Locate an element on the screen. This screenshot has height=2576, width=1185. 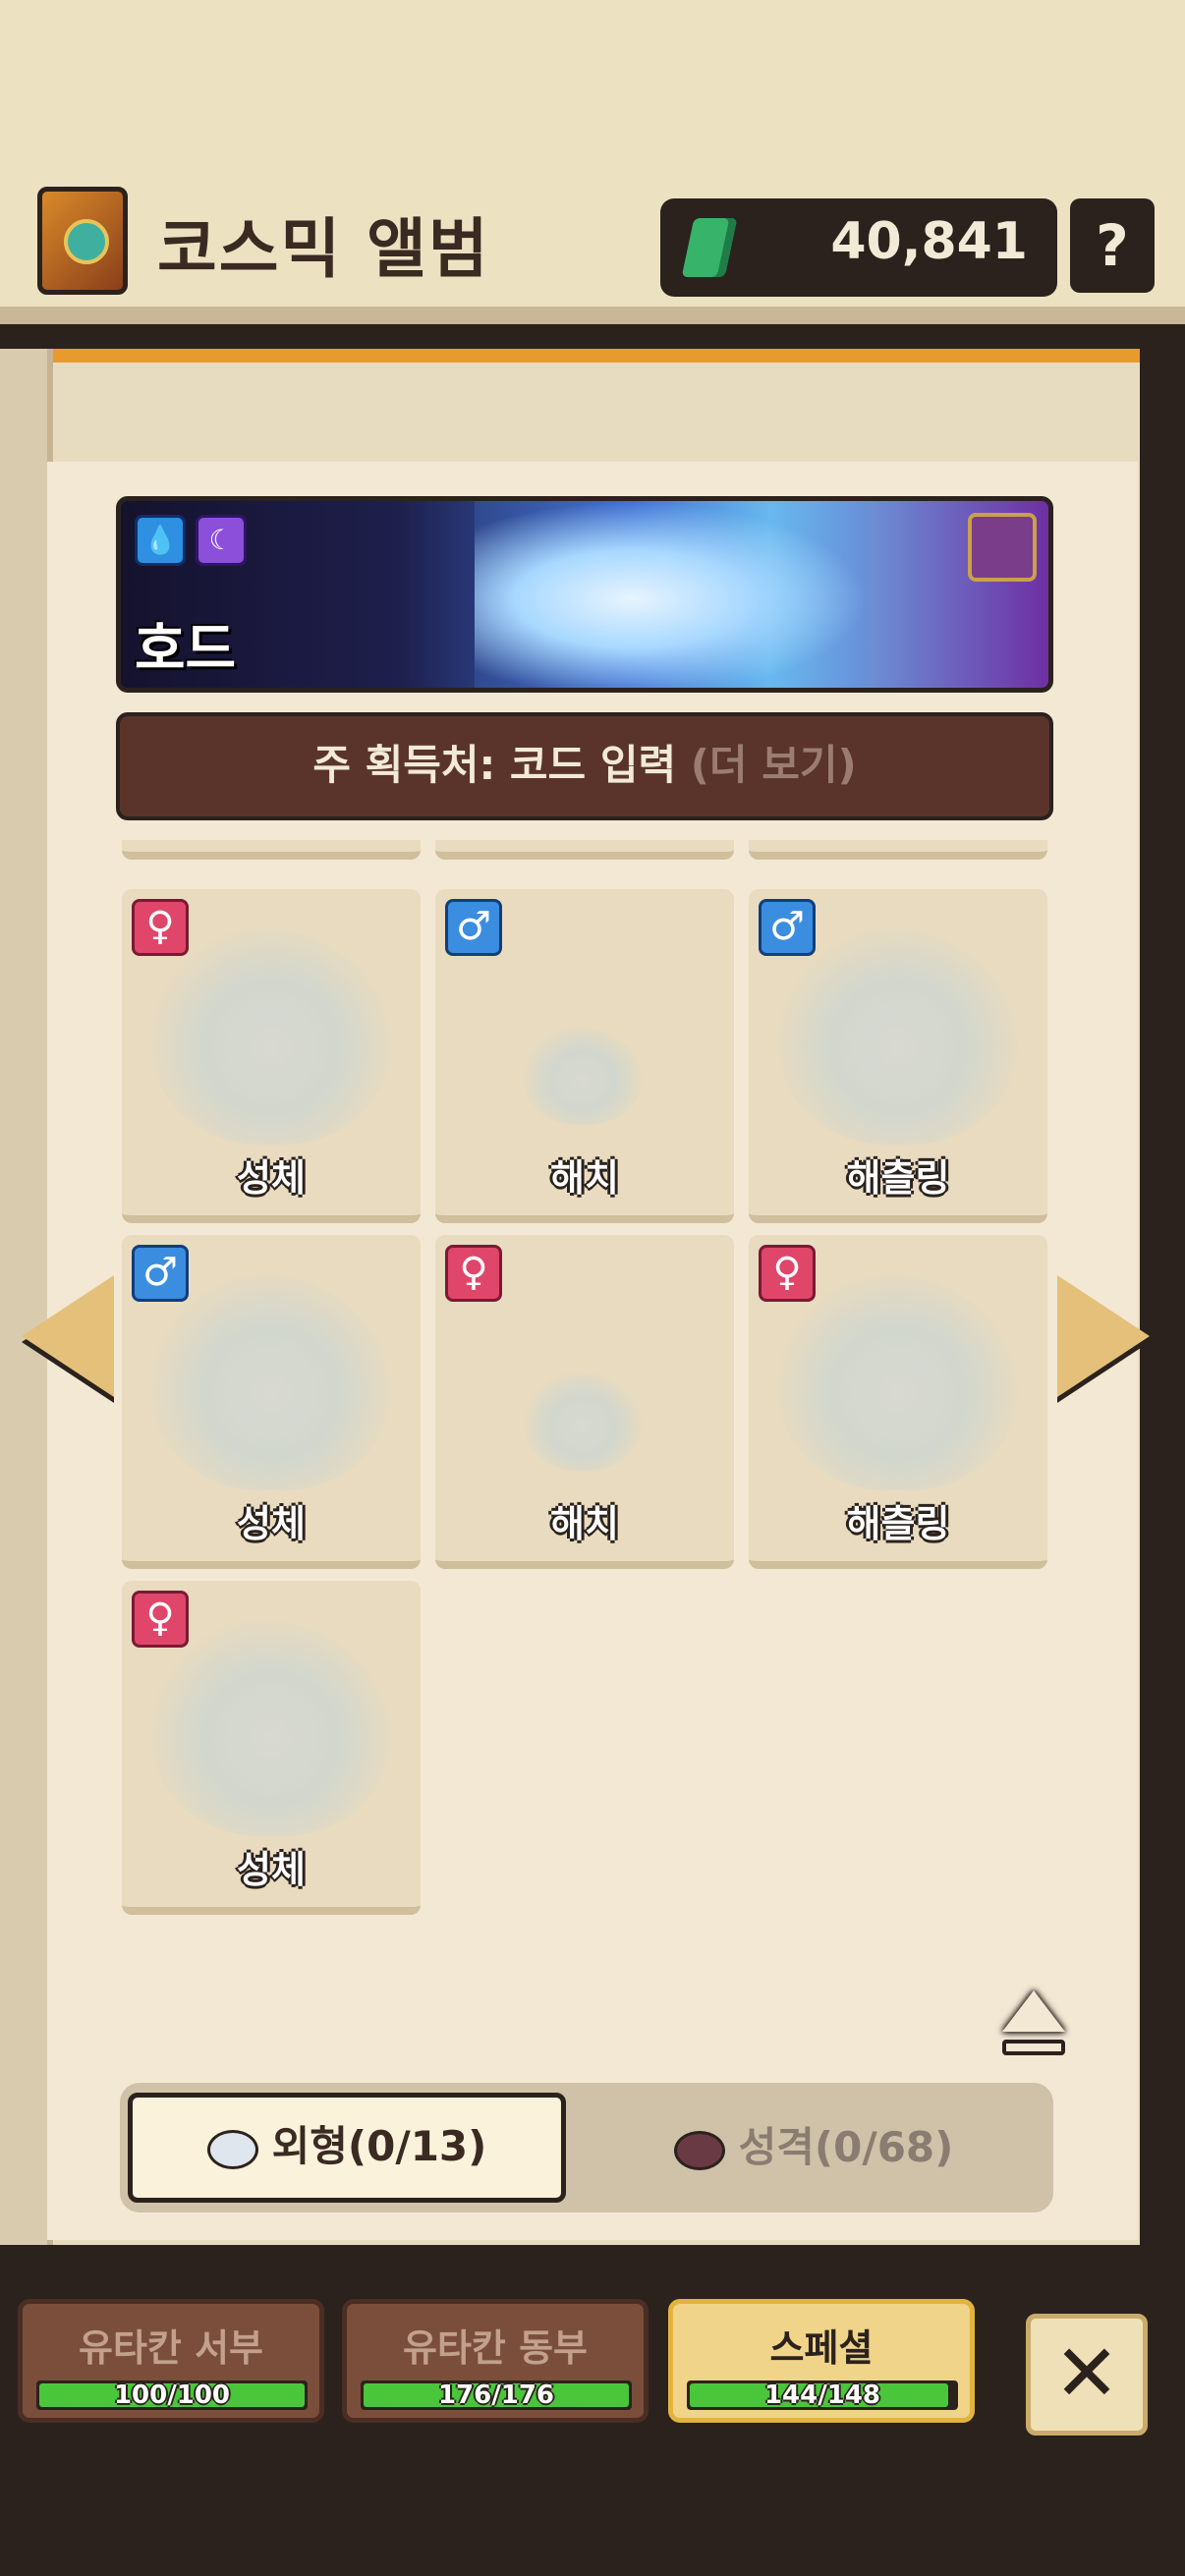
tab-appearance: 외형(0/13) is located at coordinates (347, 2148).